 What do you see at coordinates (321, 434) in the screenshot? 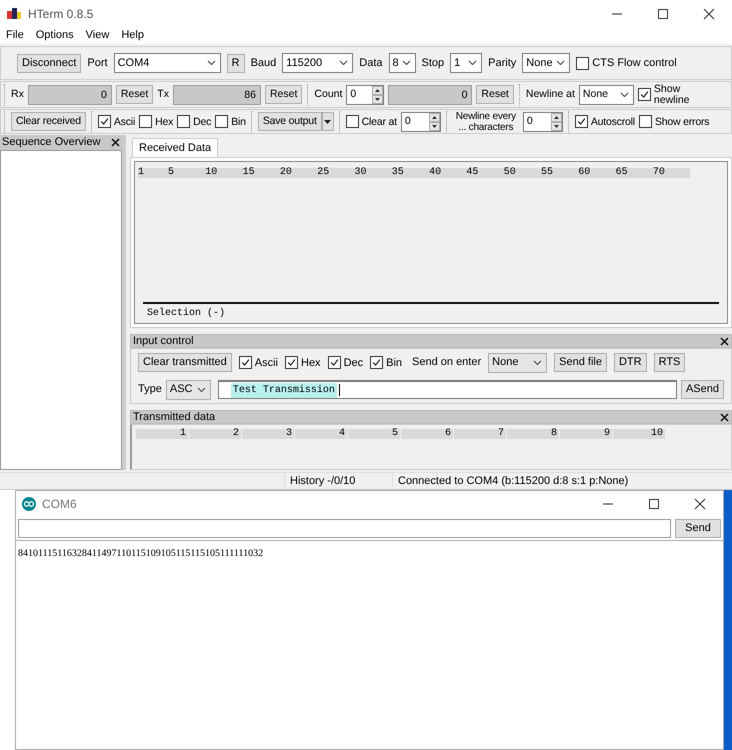
I see `ruler-number: 4` at bounding box center [321, 434].